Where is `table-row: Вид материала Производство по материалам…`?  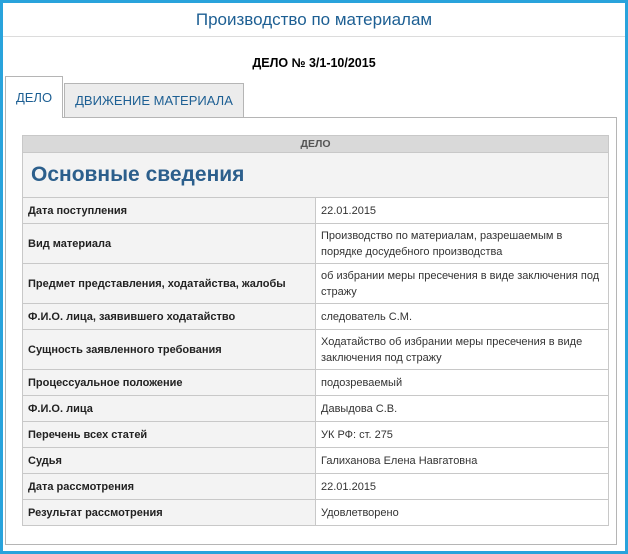
table-row: Вид материала Производство по материалам… is located at coordinates (315, 243).